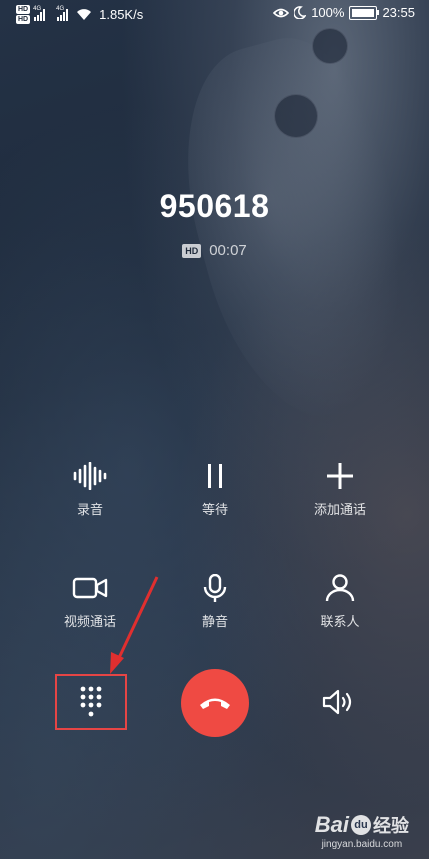 This screenshot has height=859, width=429. What do you see at coordinates (364, 12) in the screenshot?
I see `battery-icon` at bounding box center [364, 12].